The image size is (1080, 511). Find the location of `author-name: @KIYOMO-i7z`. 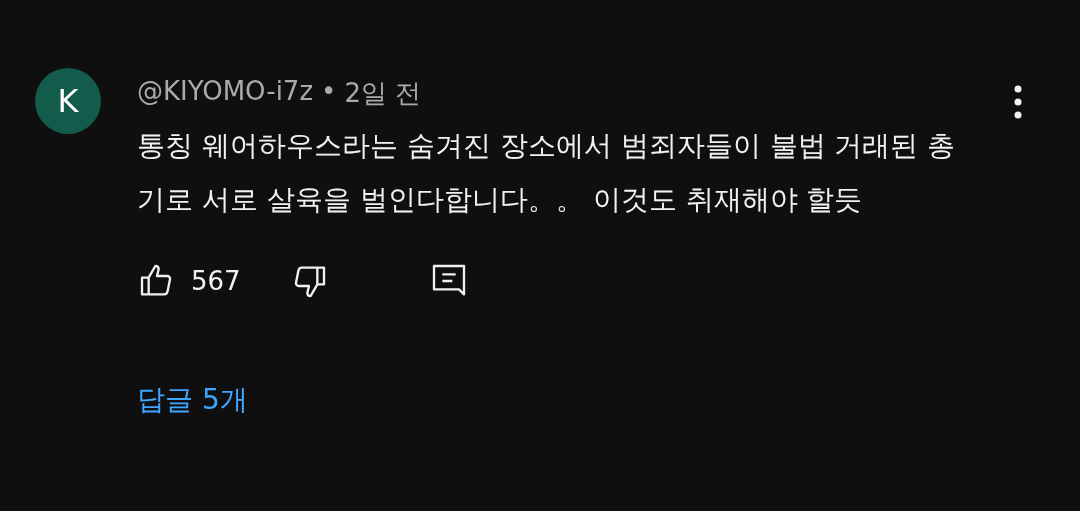

author-name: @KIYOMO-i7z is located at coordinates (225, 93).